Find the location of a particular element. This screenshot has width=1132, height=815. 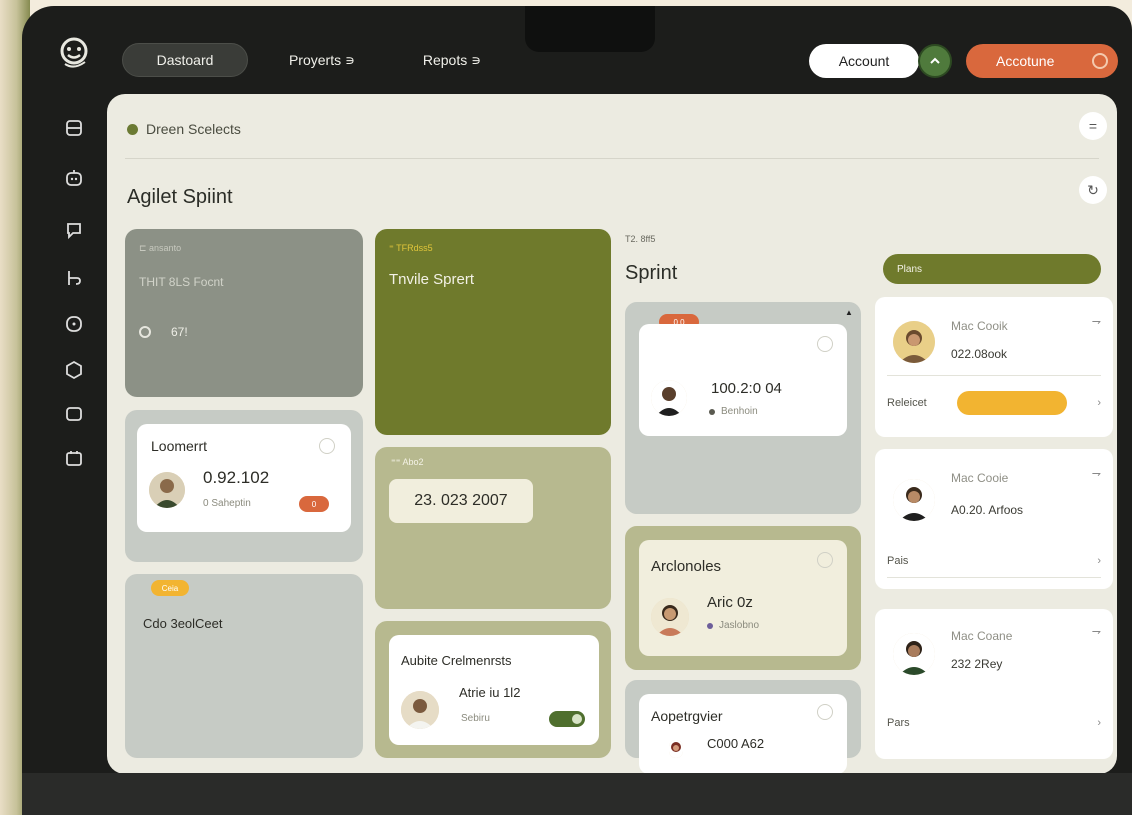

card-title: Aopetrgvier is located at coordinates (687, 716).